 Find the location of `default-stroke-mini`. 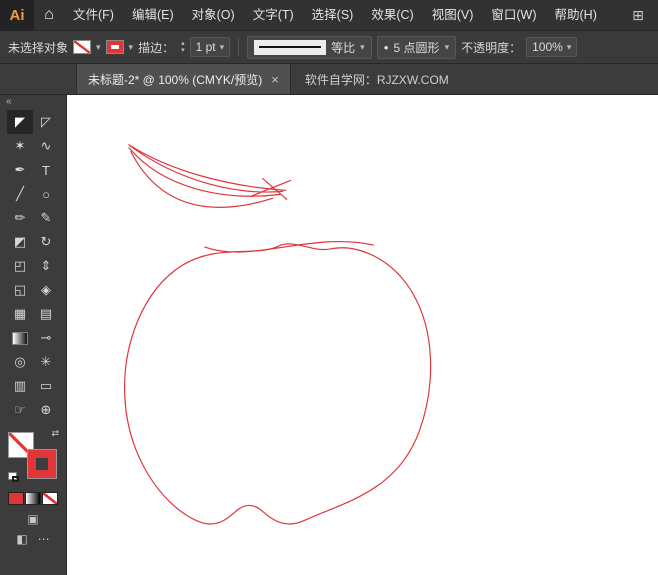

default-stroke-mini is located at coordinates (15, 479).